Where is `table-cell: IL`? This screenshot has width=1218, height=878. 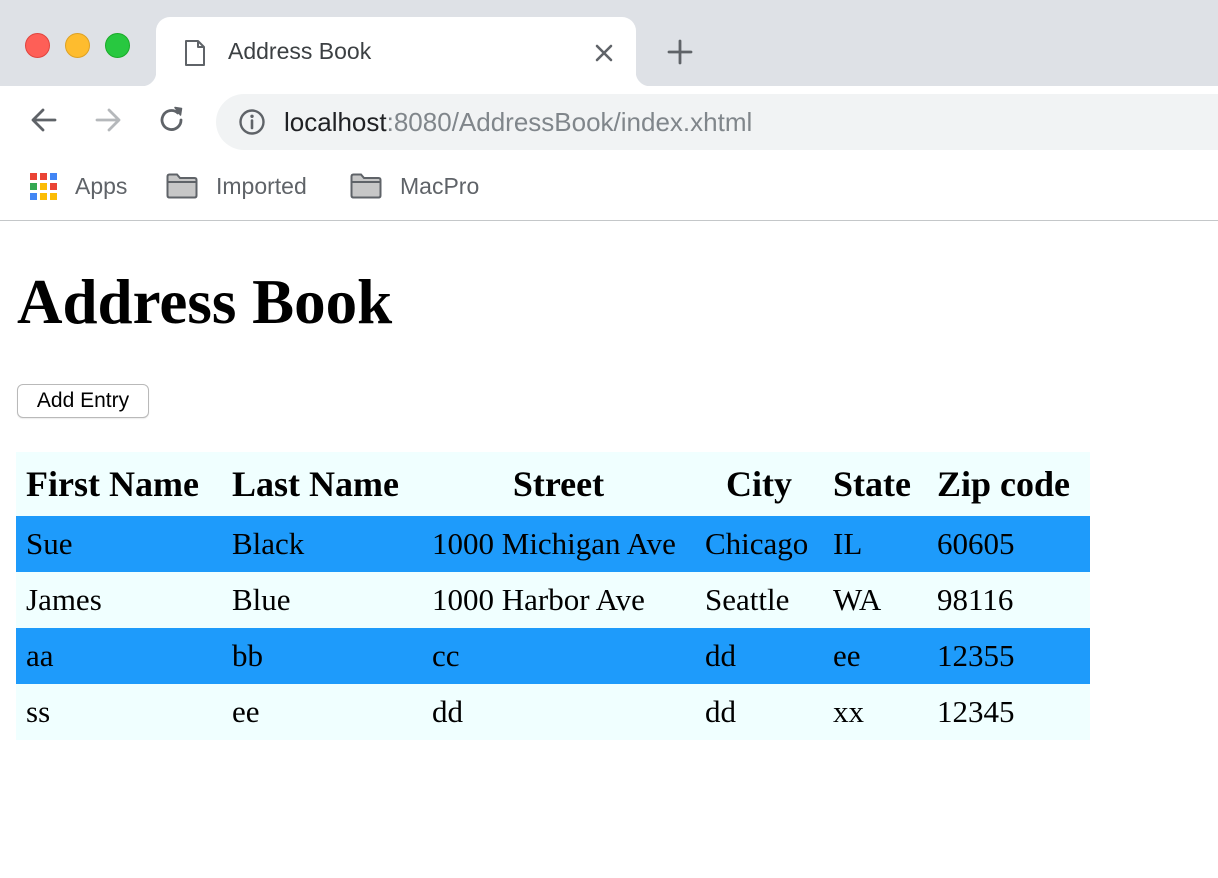
table-cell: IL is located at coordinates (875, 544).